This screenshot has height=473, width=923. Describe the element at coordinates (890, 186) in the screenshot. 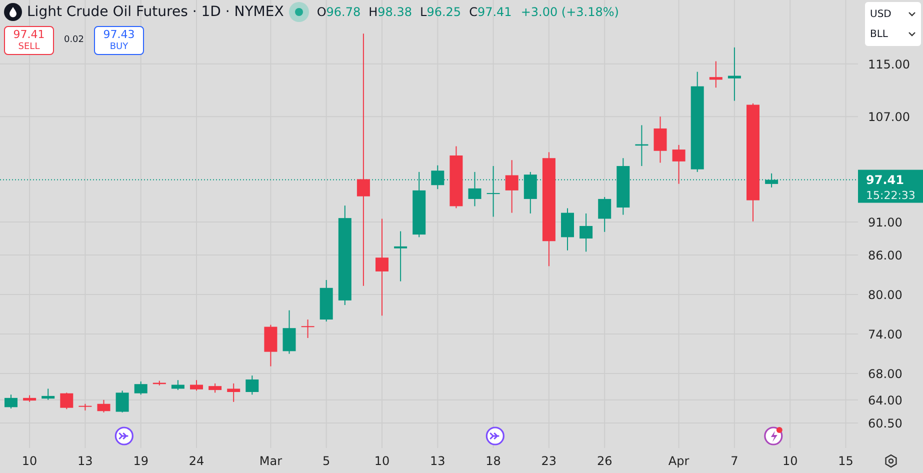

I see `price-tag: 97.41 15:22:33` at that location.